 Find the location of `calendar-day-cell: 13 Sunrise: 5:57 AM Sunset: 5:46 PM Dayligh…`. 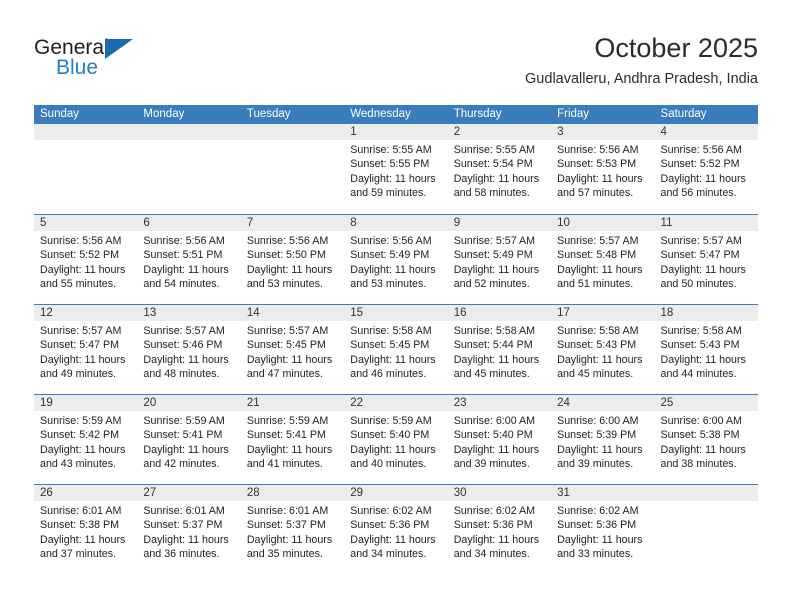

calendar-day-cell: 13 Sunrise: 5:57 AM Sunset: 5:46 PM Dayligh… is located at coordinates (189, 349).